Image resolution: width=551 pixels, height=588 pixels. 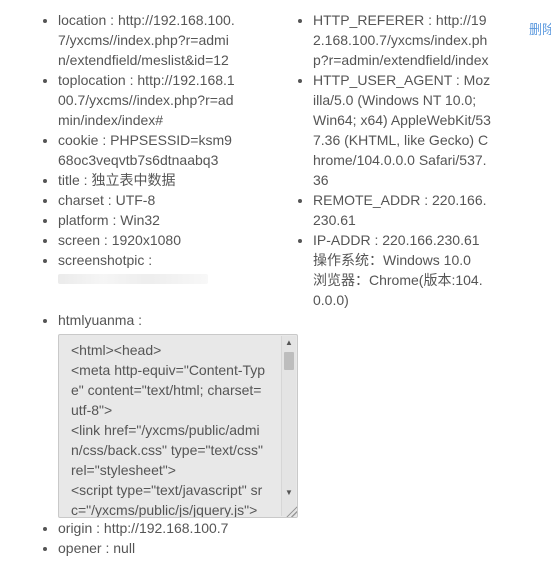 I want to click on http-user-agent-label: HTTP_USER_AGENT :, so click(x=386, y=80).